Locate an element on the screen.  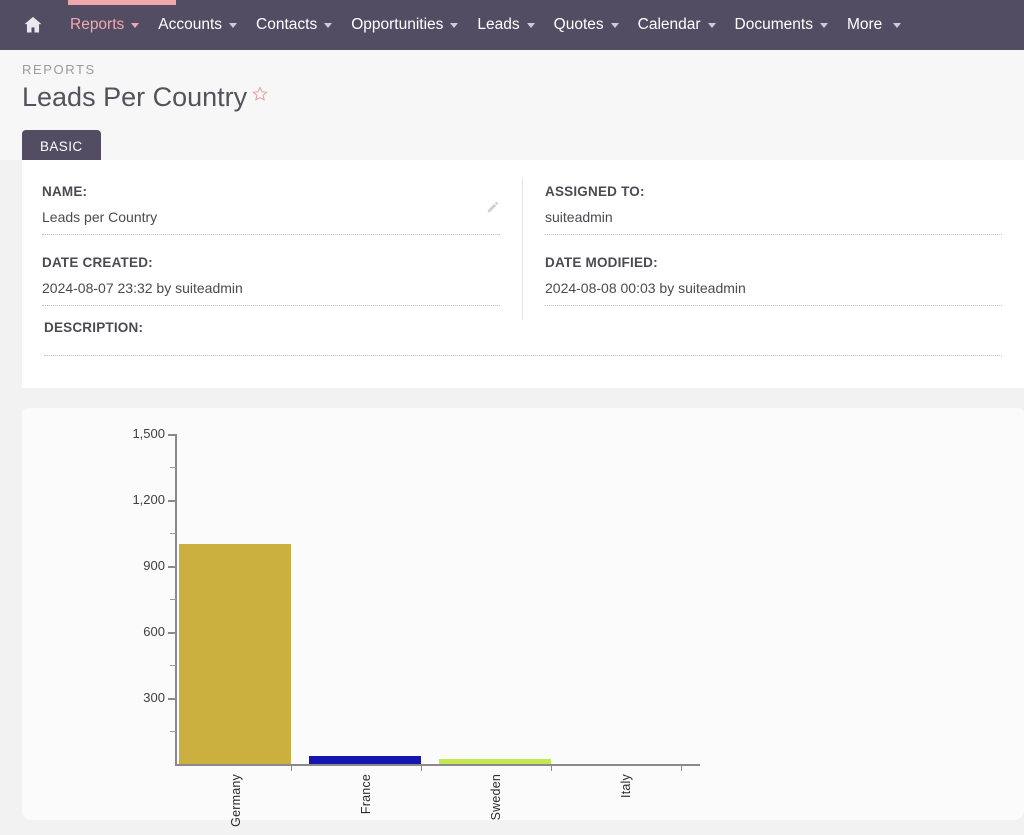
nav-item-quotes: Quotes is located at coordinates (586, 25).